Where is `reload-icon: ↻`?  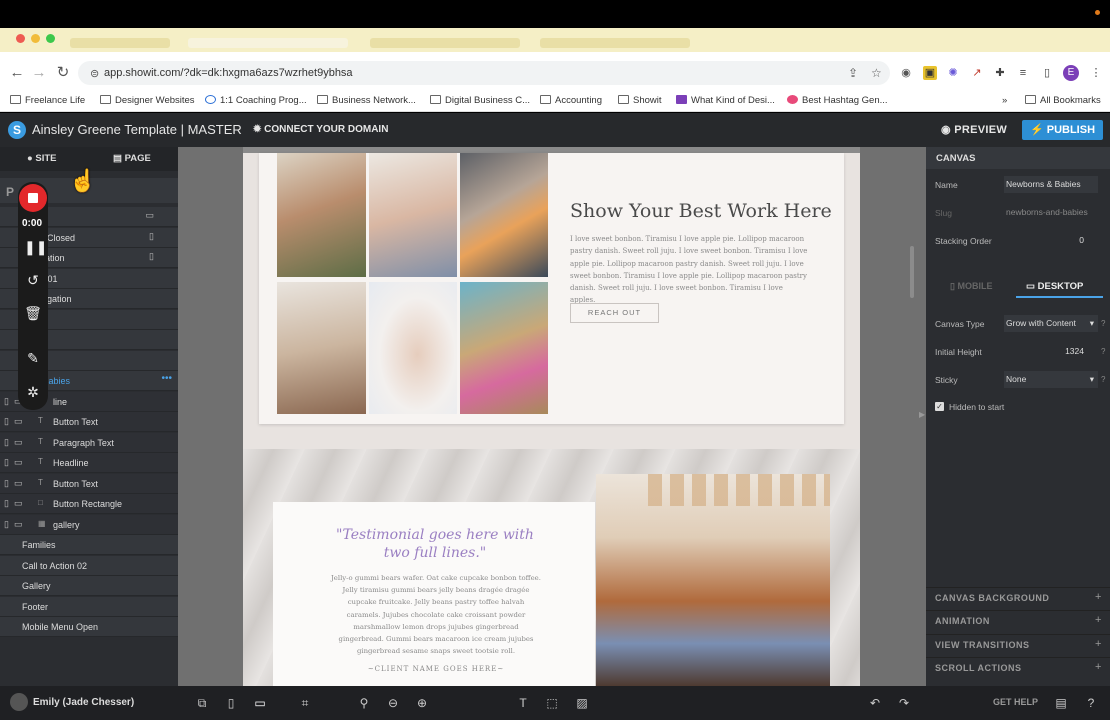 reload-icon: ↻ is located at coordinates (63, 73).